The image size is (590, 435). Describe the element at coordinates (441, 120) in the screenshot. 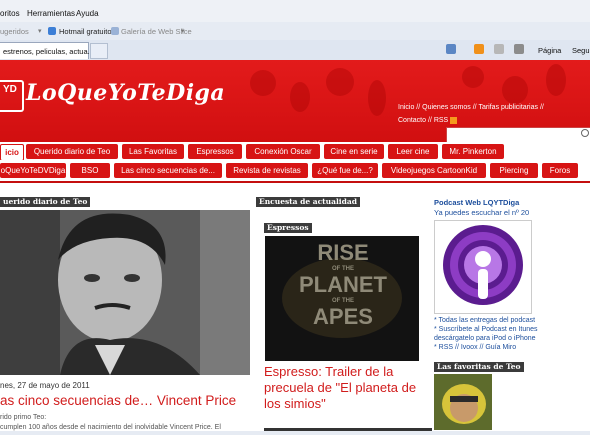

I see `link-rss: RSS` at that location.